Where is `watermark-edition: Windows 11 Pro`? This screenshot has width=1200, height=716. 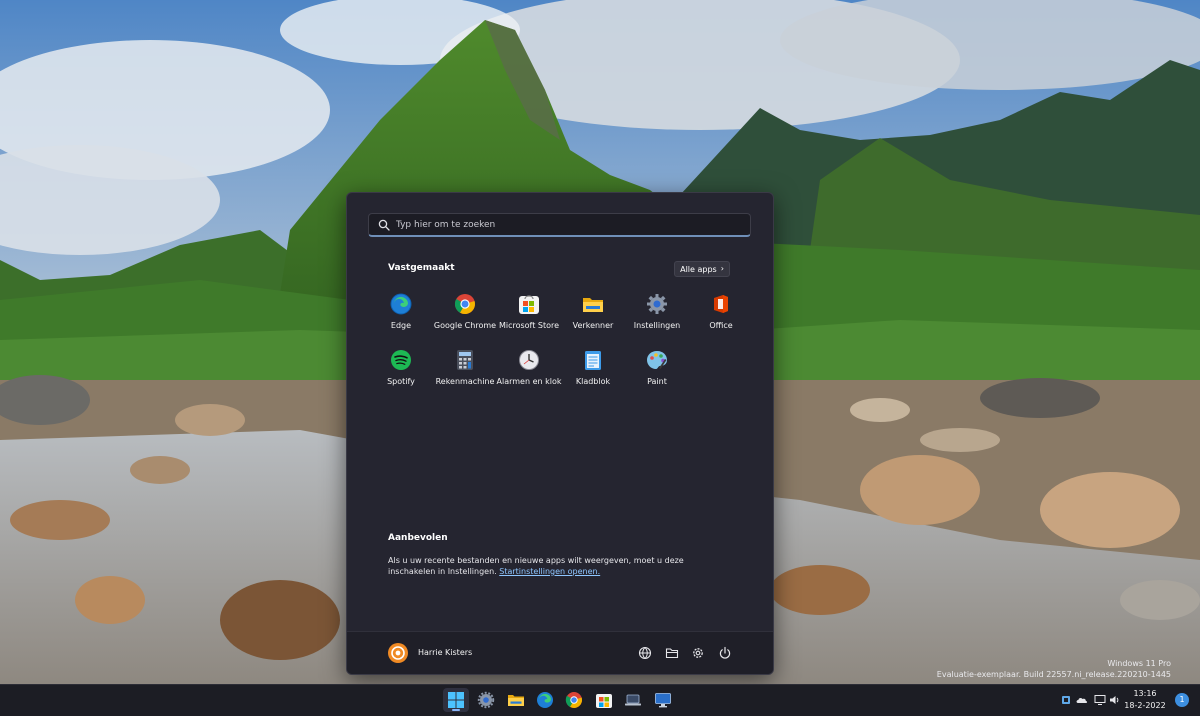 watermark-edition: Windows 11 Pro is located at coordinates (1139, 663).